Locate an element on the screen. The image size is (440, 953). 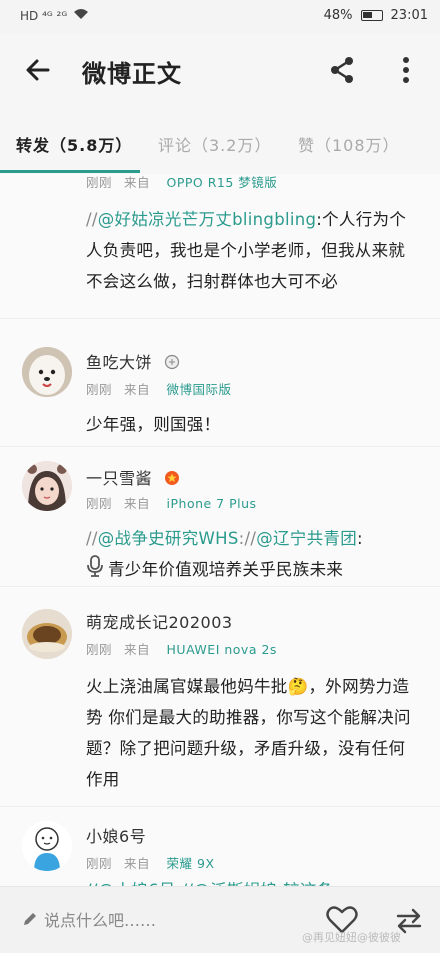
thinking-emoji-icon: 🤔 is located at coordinates (298, 686).